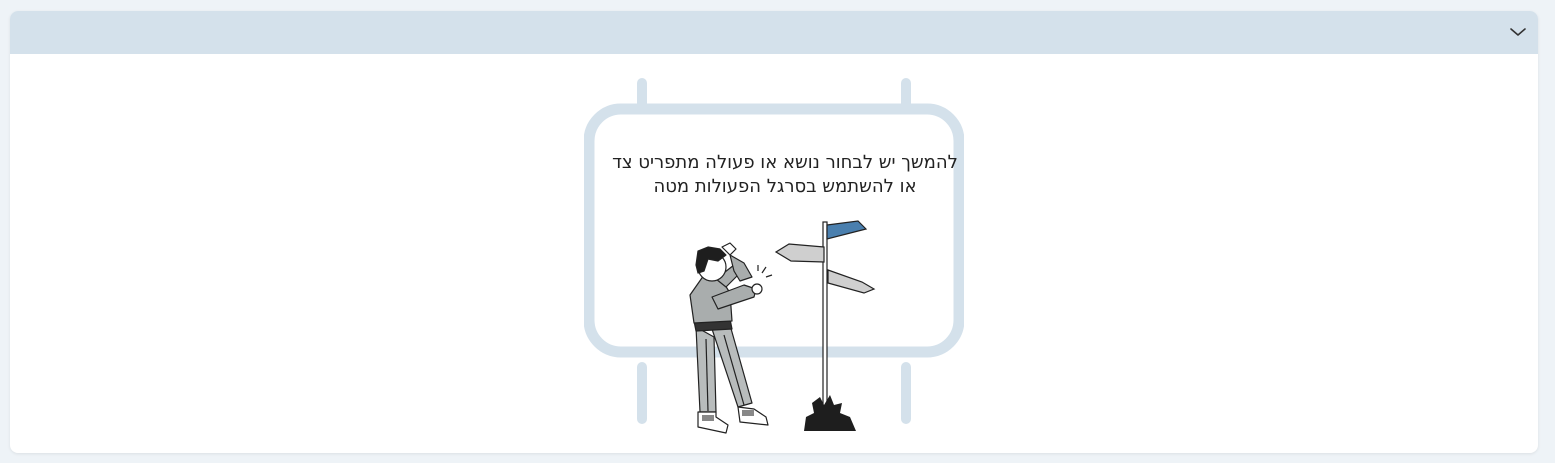 The image size is (1555, 463). Describe the element at coordinates (774, 32) in the screenshot. I see `panel-header` at that location.